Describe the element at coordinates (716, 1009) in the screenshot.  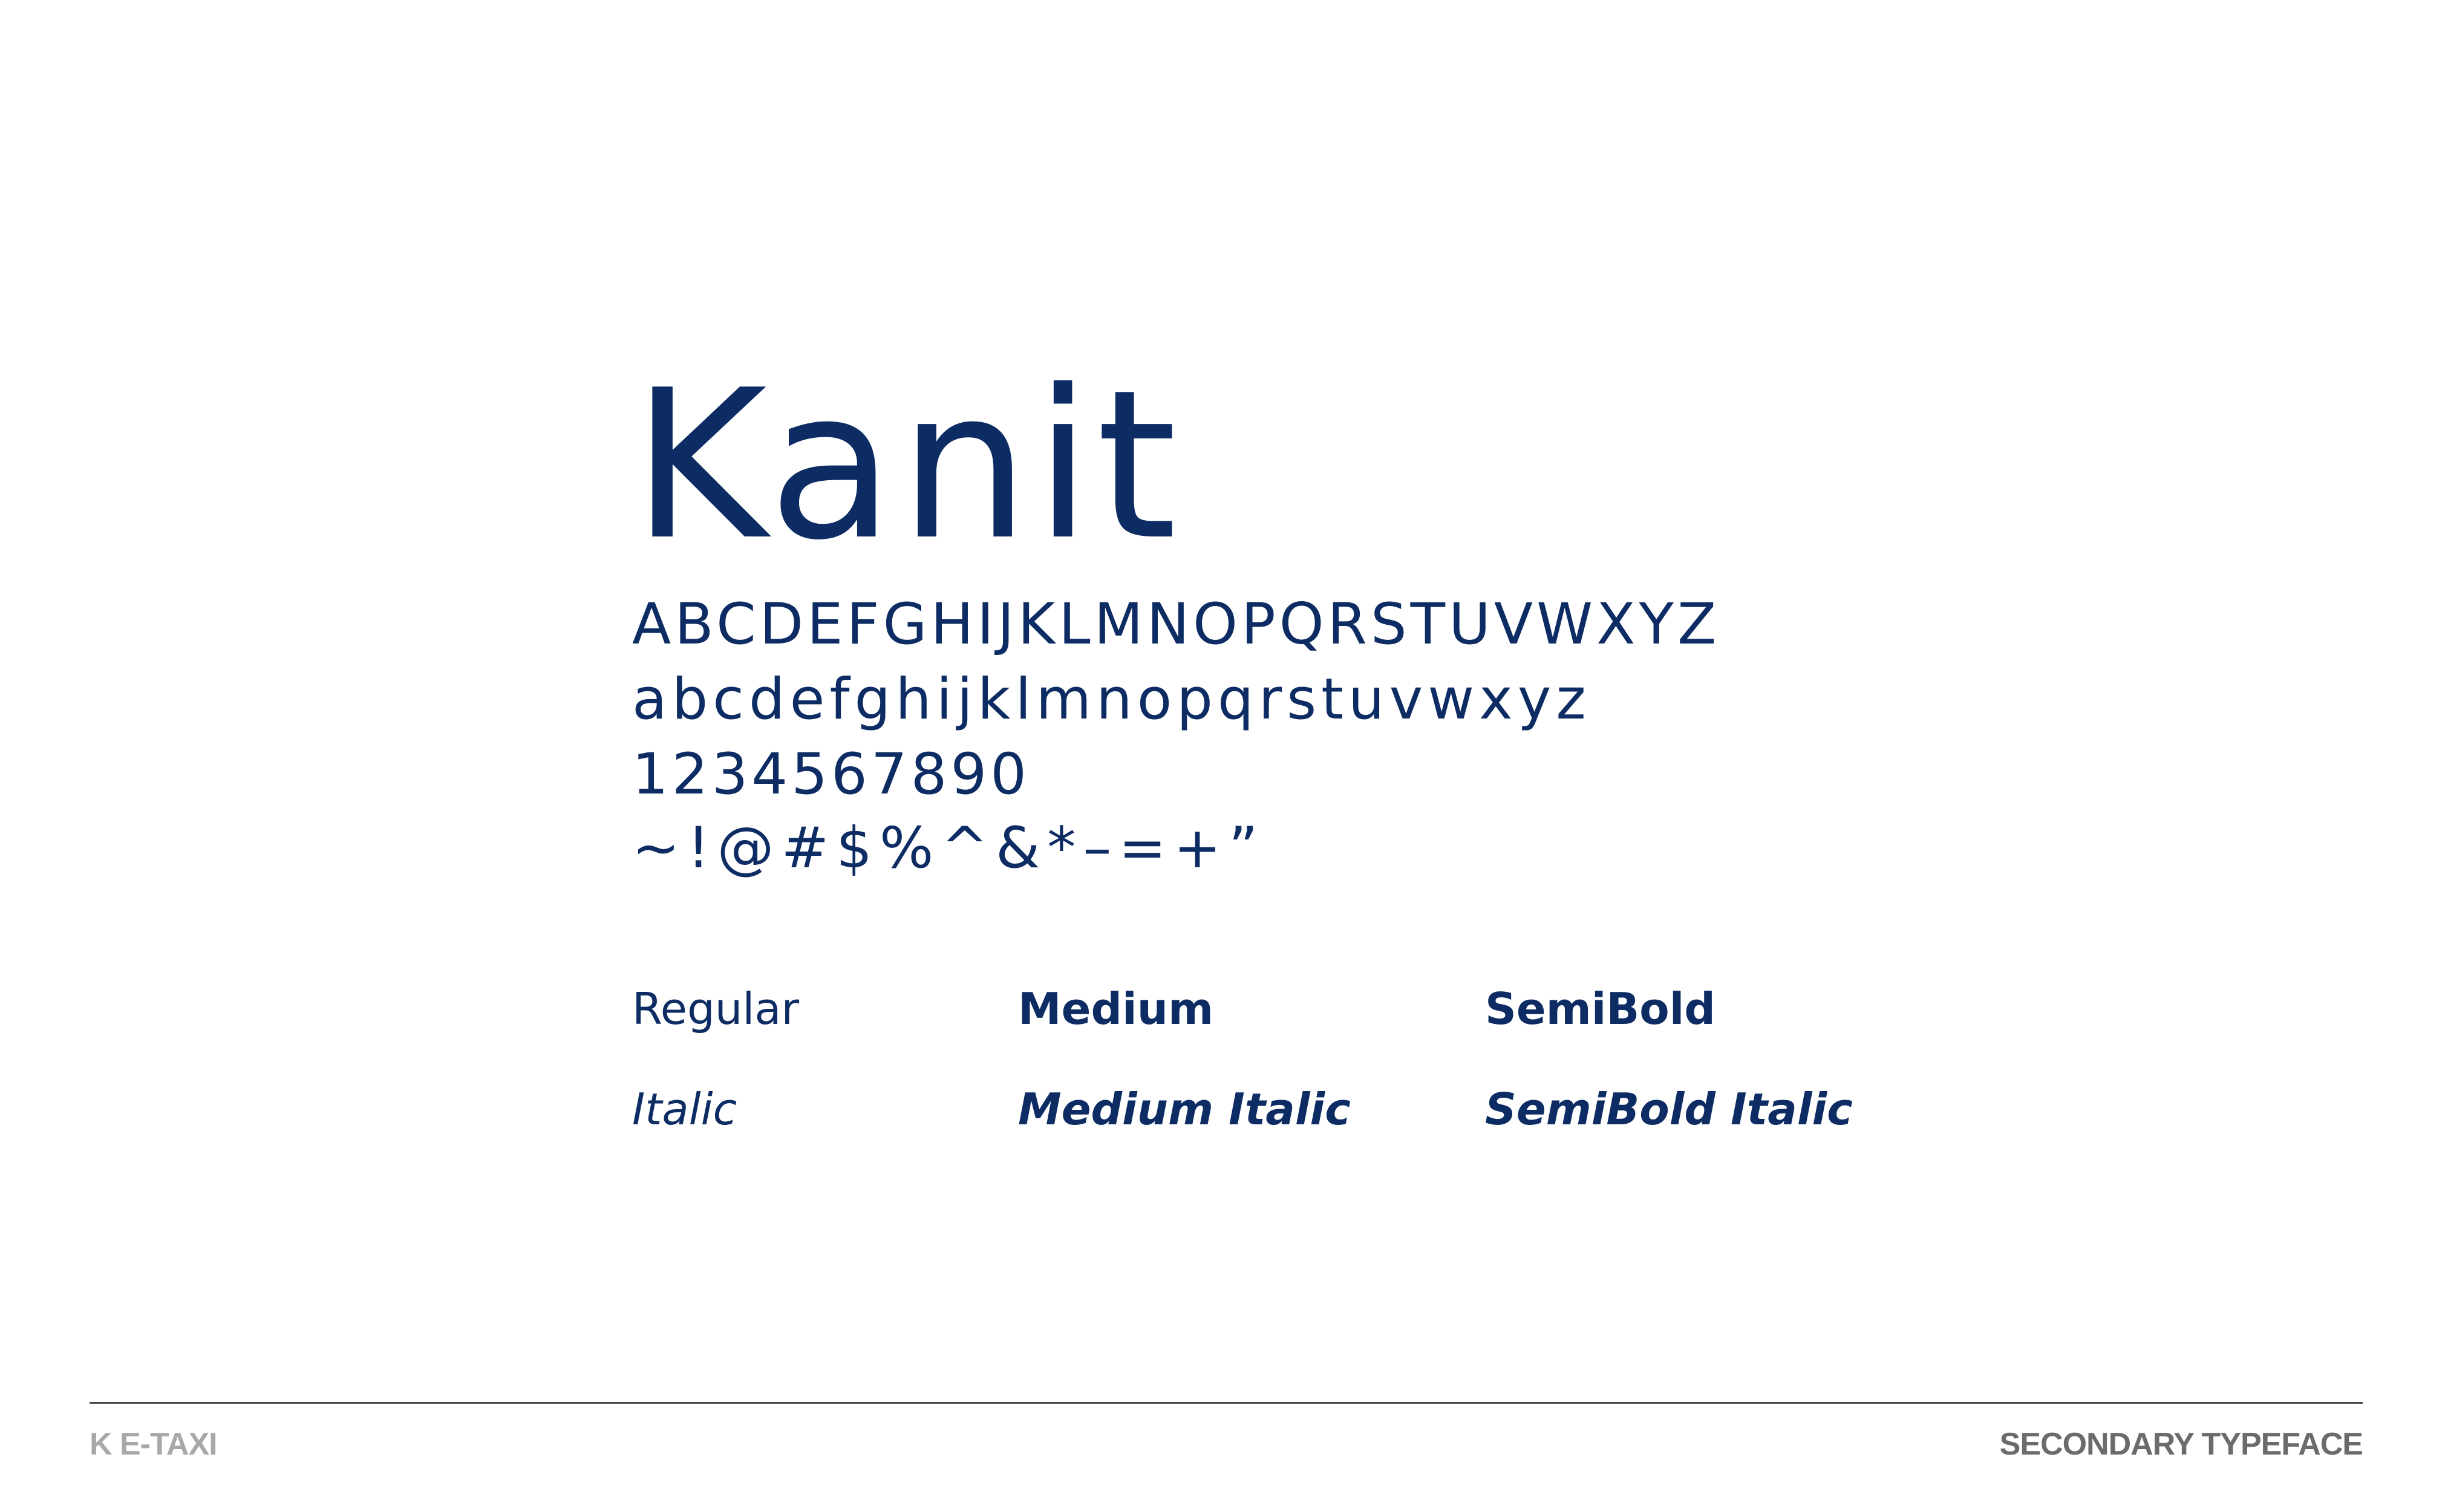
I see `weight-regular: Regular` at that location.